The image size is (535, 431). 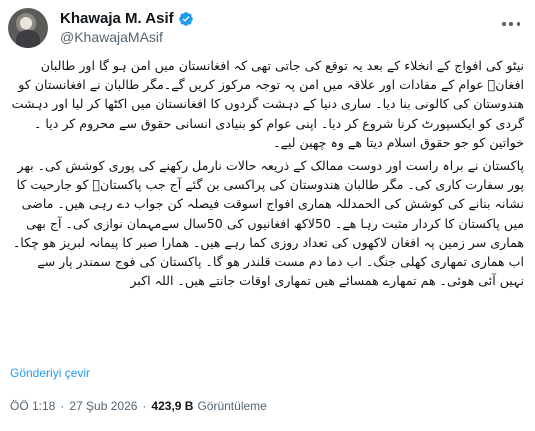 What do you see at coordinates (172, 406) in the screenshot?
I see `views-count: 423,9 B` at bounding box center [172, 406].